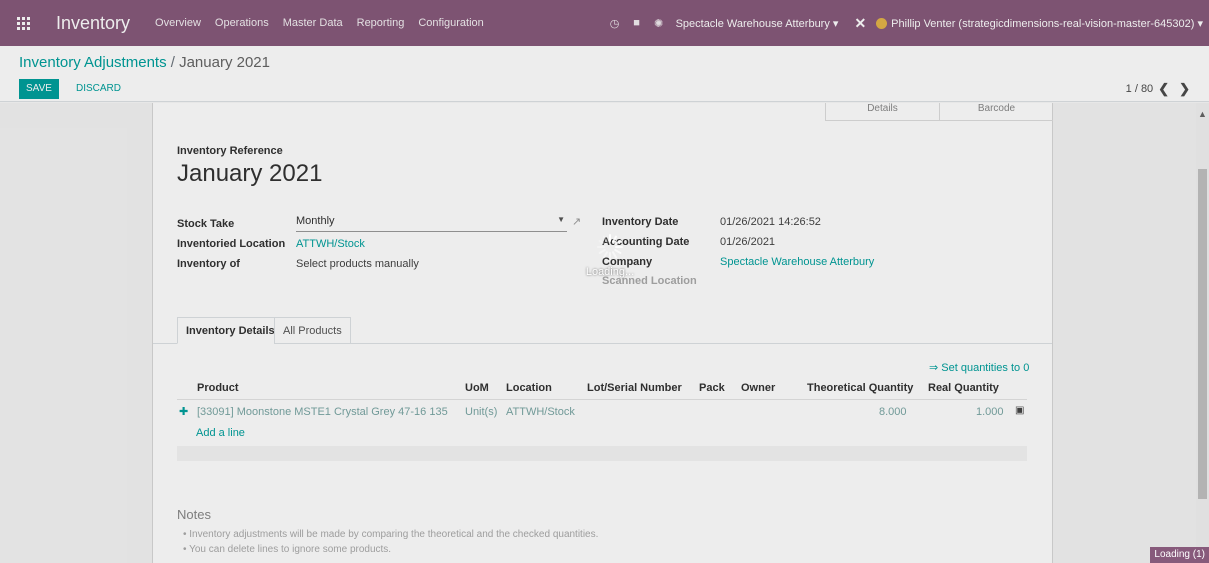 The width and height of the screenshot is (1209, 563). Describe the element at coordinates (610, 247) in the screenshot. I see `spinner-icon` at that location.